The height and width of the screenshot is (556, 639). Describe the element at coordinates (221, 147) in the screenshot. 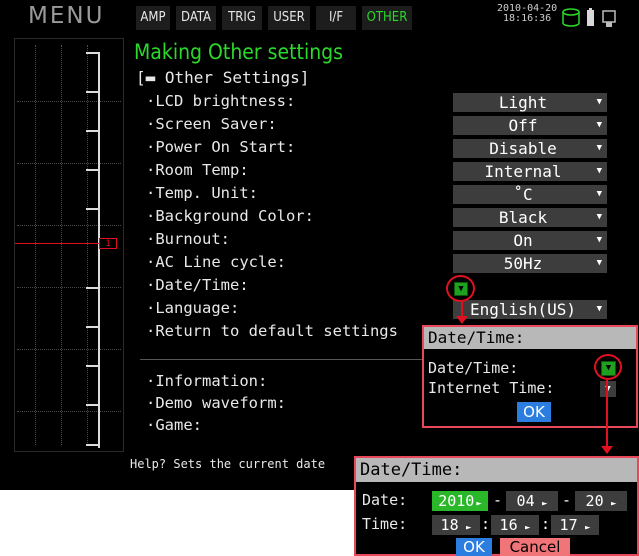

I see `label-power-on-start: ·Power On Start:` at that location.